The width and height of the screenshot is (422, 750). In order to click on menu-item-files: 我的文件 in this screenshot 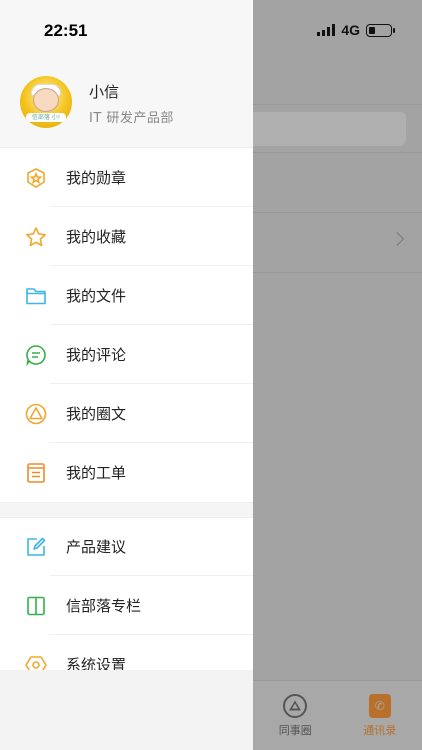, I will do `click(126, 295)`.